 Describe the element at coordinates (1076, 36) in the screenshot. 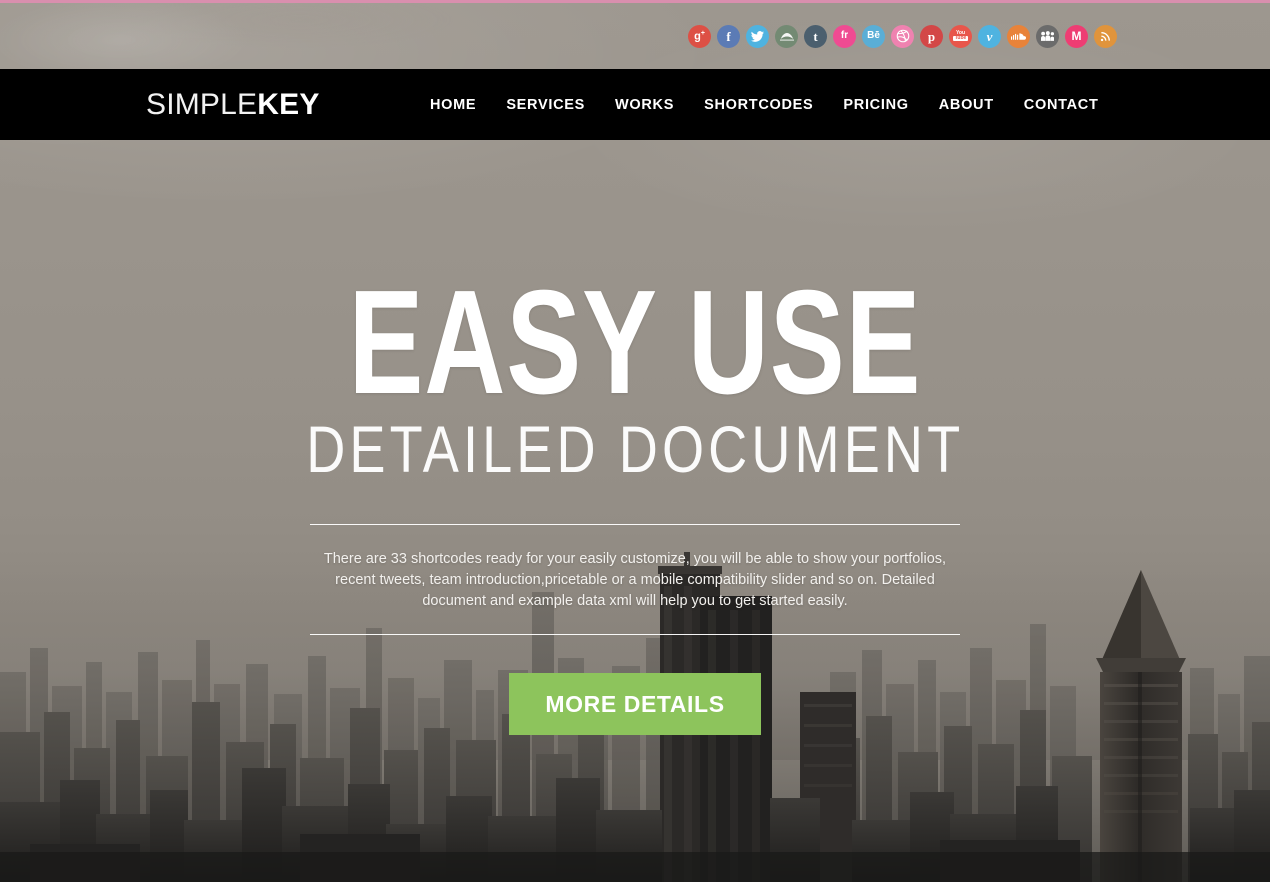

I see `medium-icon: M` at that location.